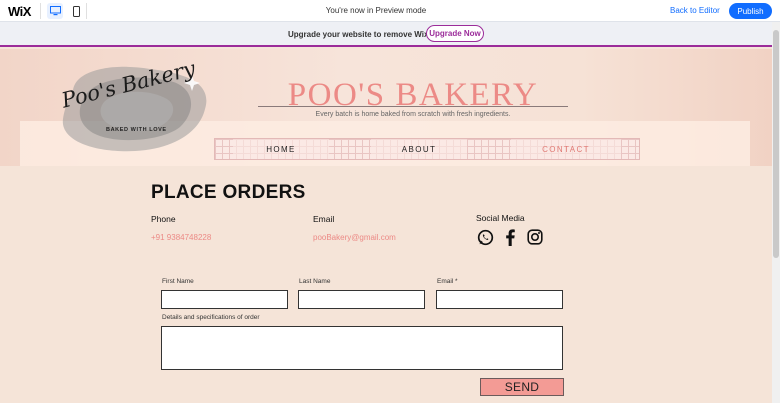  I want to click on page-scrollbar, so click(776, 212).